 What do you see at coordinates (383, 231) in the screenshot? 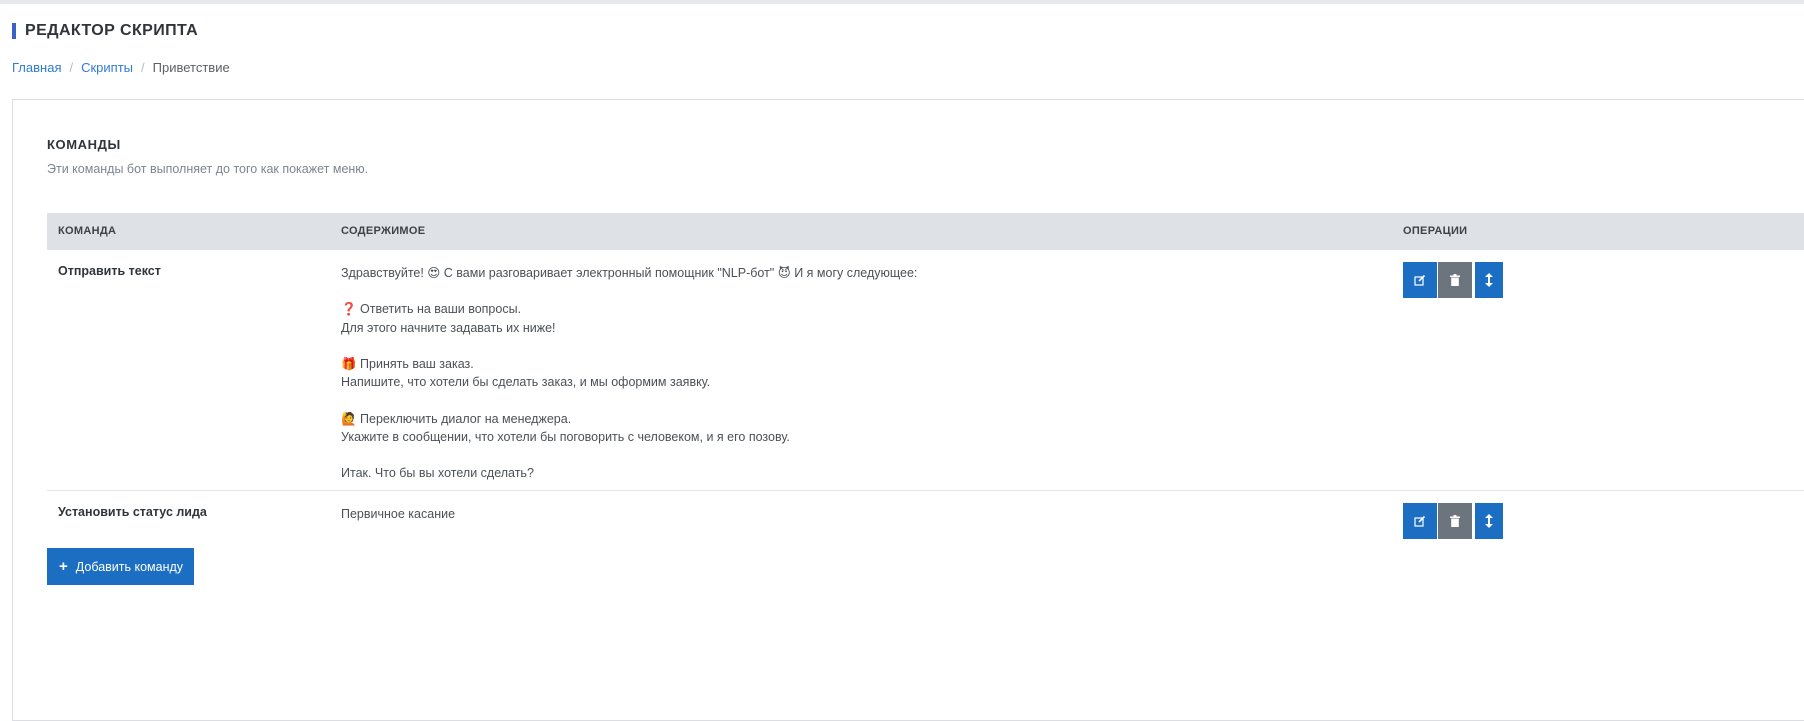
I see `header-content: СОДЕРЖИМОЕ` at bounding box center [383, 231].